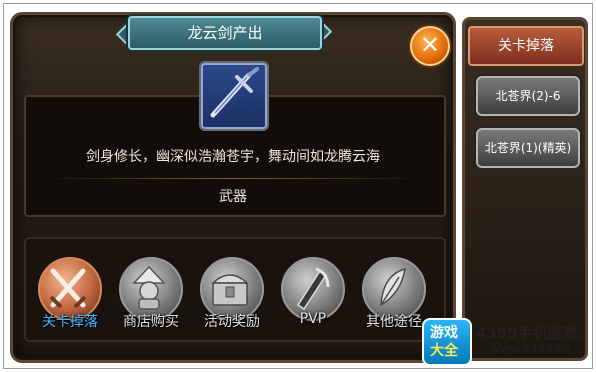  I want to click on site-watermark: 游戏 大全 4399手机游戏 www.4399.cn, so click(507, 342).